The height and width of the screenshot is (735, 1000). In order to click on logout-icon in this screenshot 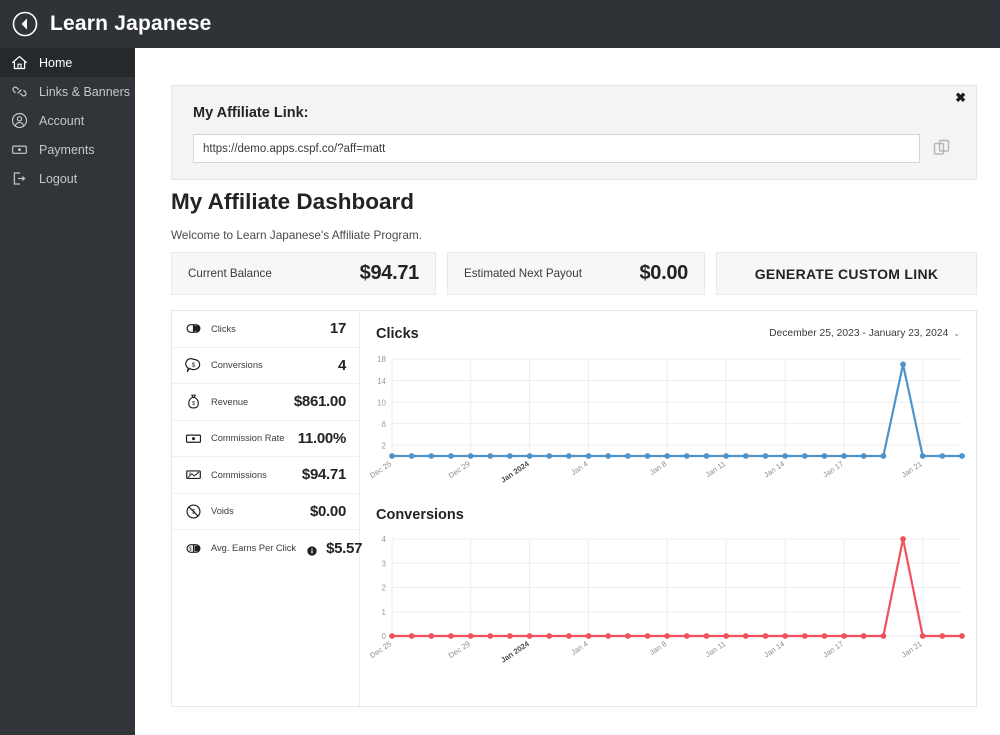, I will do `click(19, 178)`.